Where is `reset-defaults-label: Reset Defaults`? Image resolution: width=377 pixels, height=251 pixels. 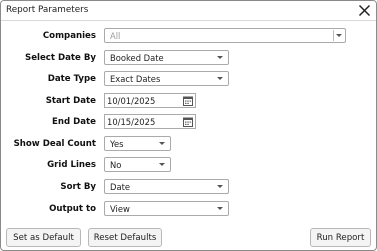 reset-defaults-label: Reset Defaults is located at coordinates (125, 237).